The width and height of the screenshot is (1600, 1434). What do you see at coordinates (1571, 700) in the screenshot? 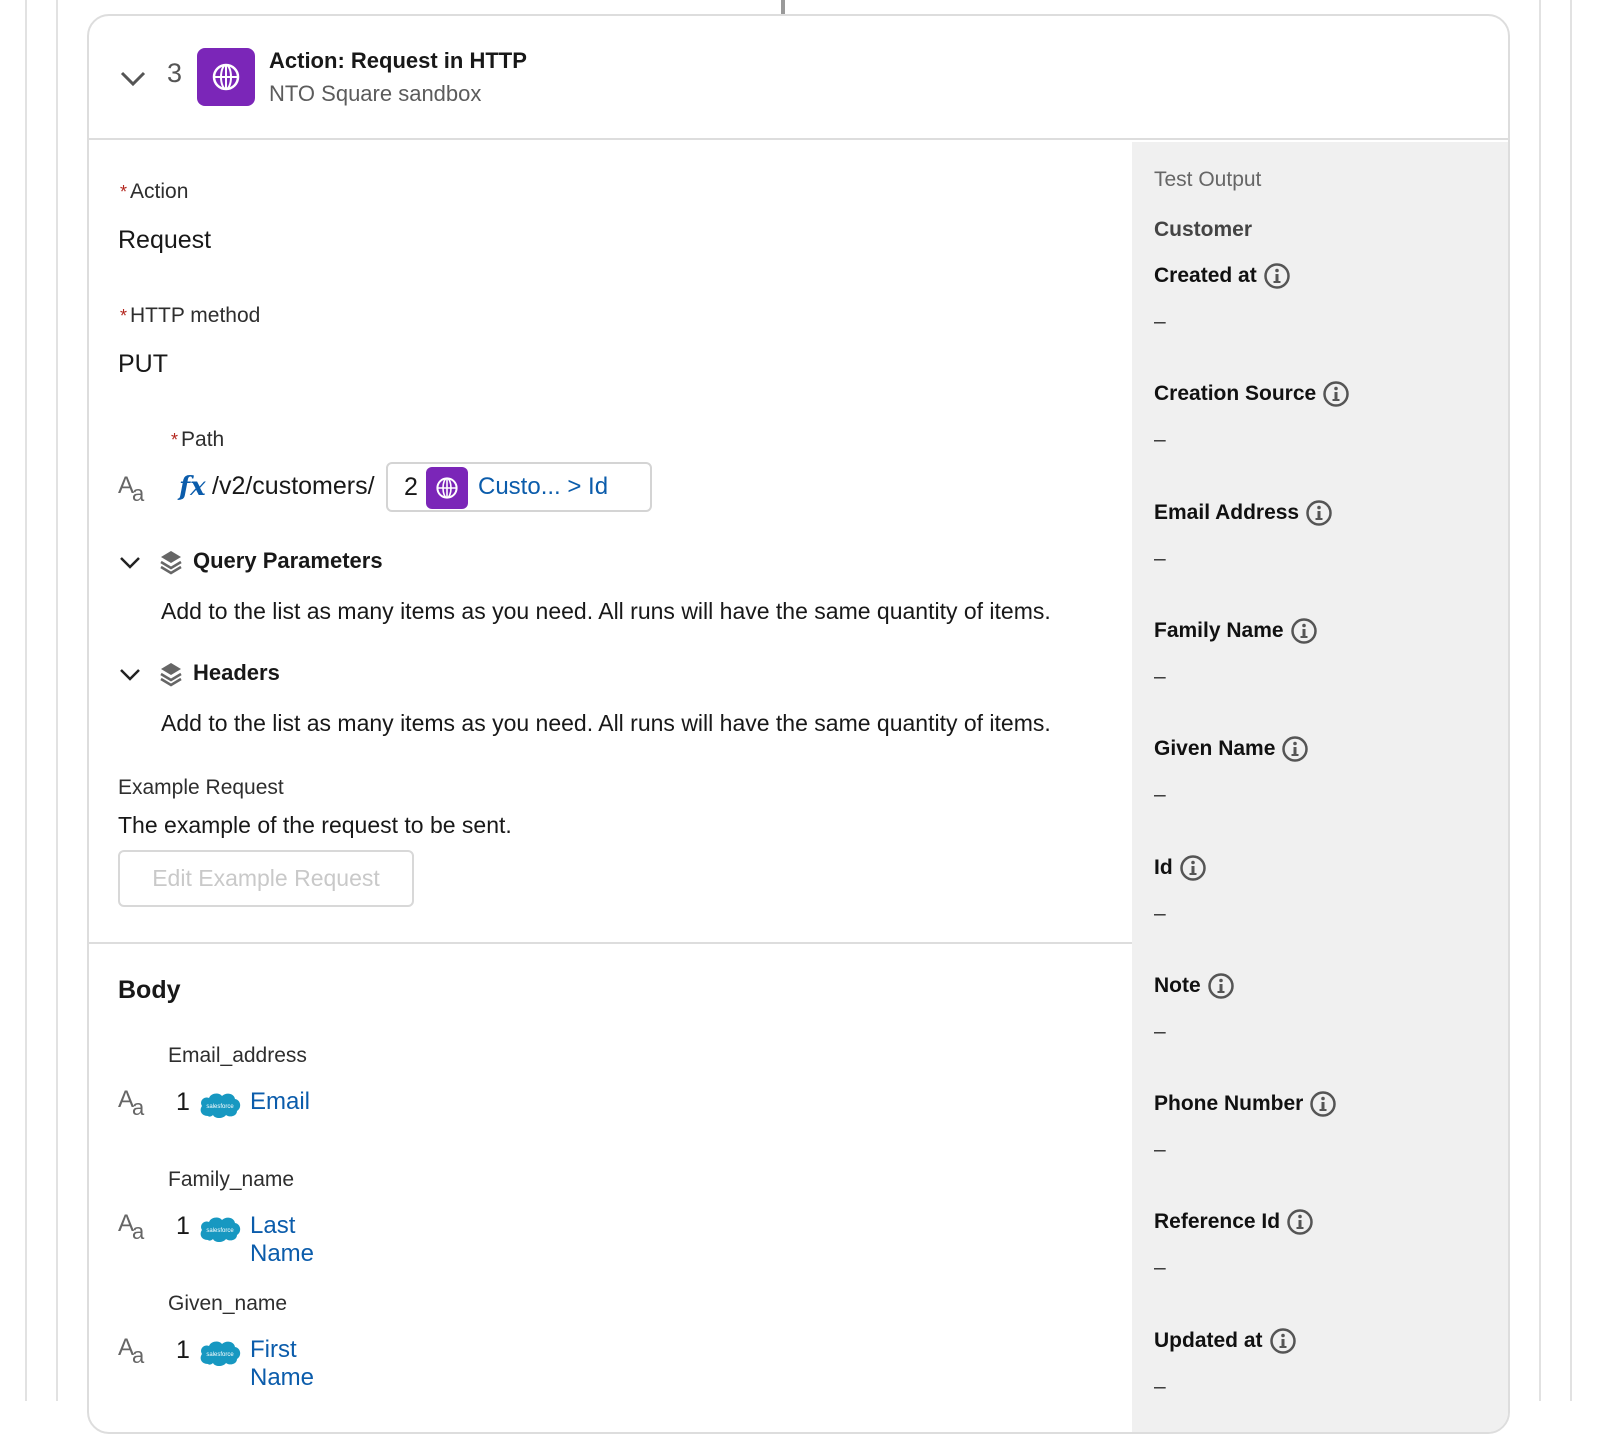
I see `page-border-right-outer` at bounding box center [1571, 700].